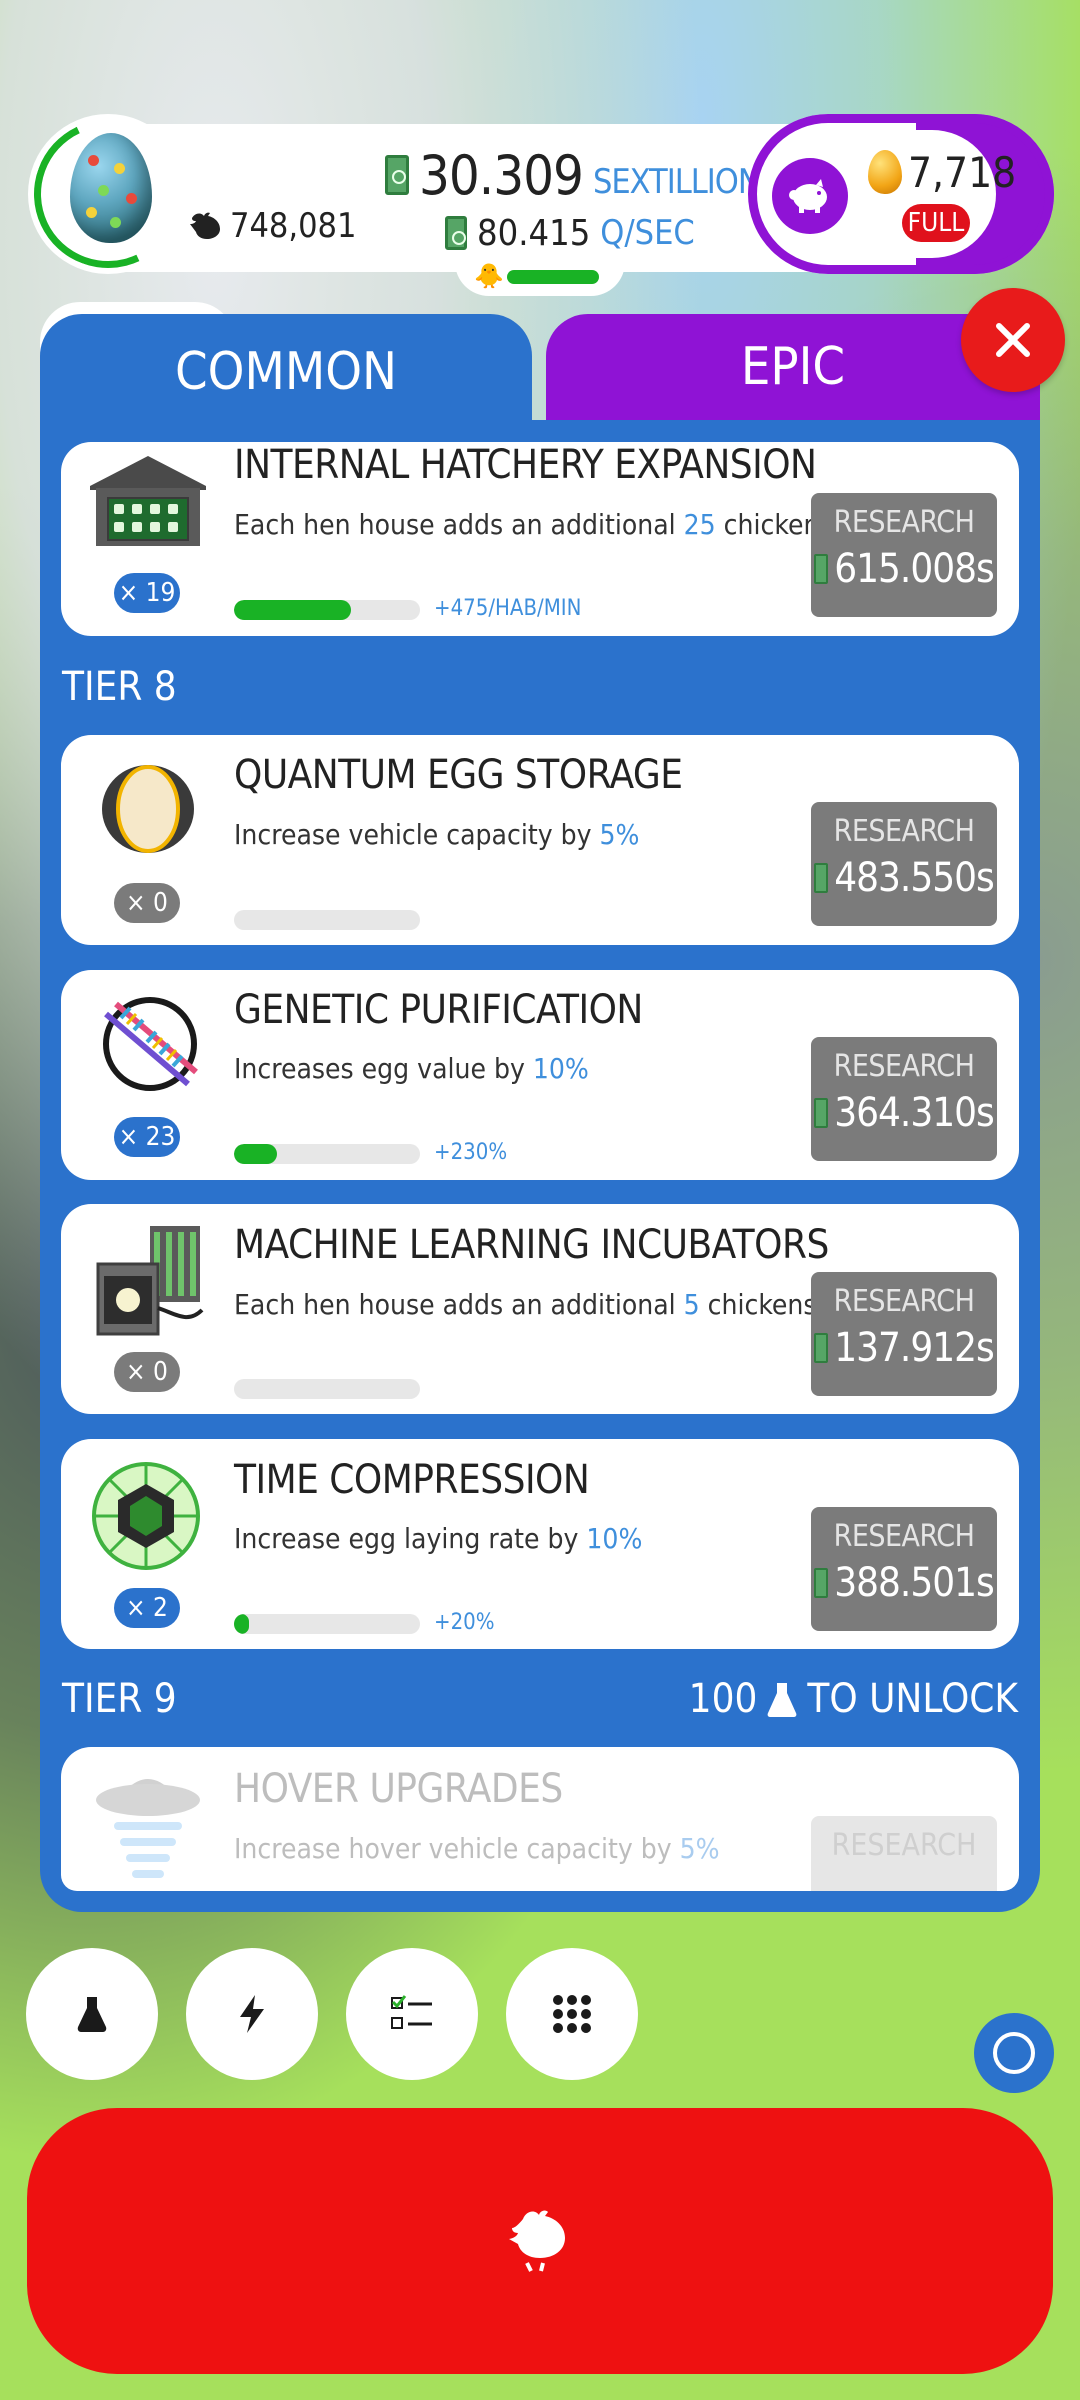 Image resolution: width=1080 pixels, height=2400 pixels. I want to click on boosts-button, so click(252, 2014).